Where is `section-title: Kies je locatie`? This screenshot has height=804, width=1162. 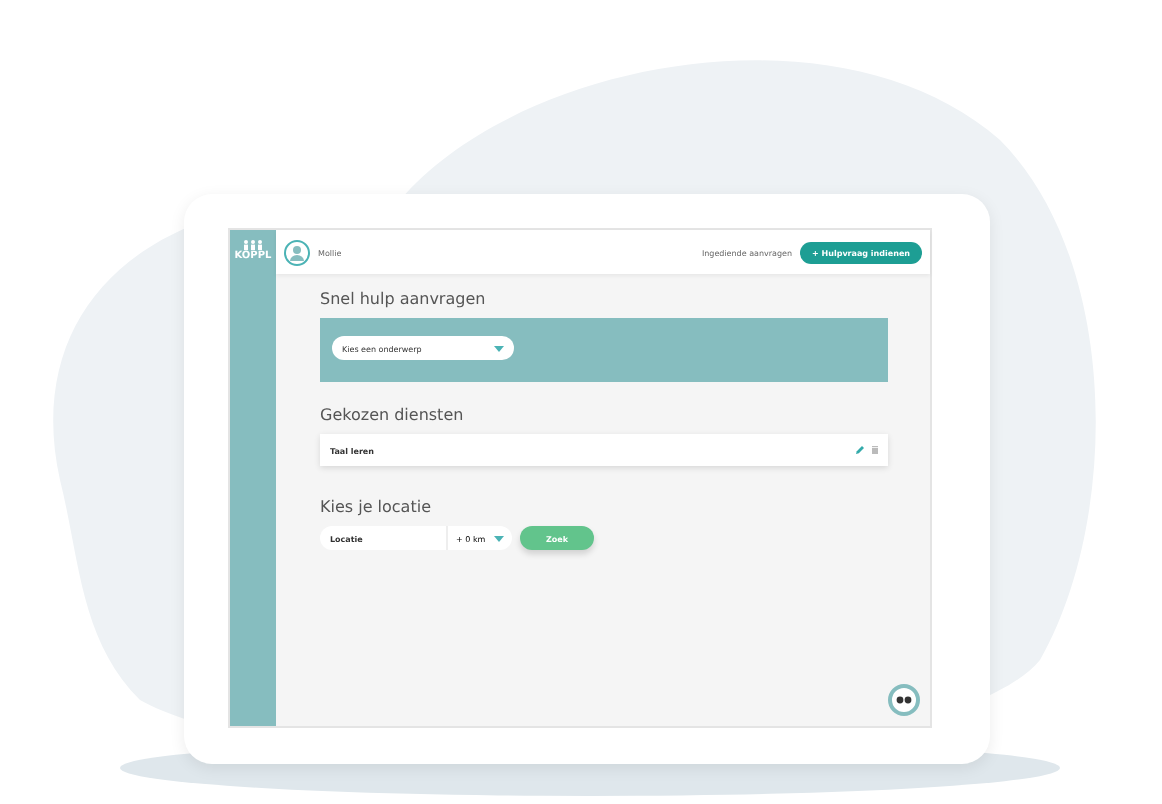 section-title: Kies je locatie is located at coordinates (376, 507).